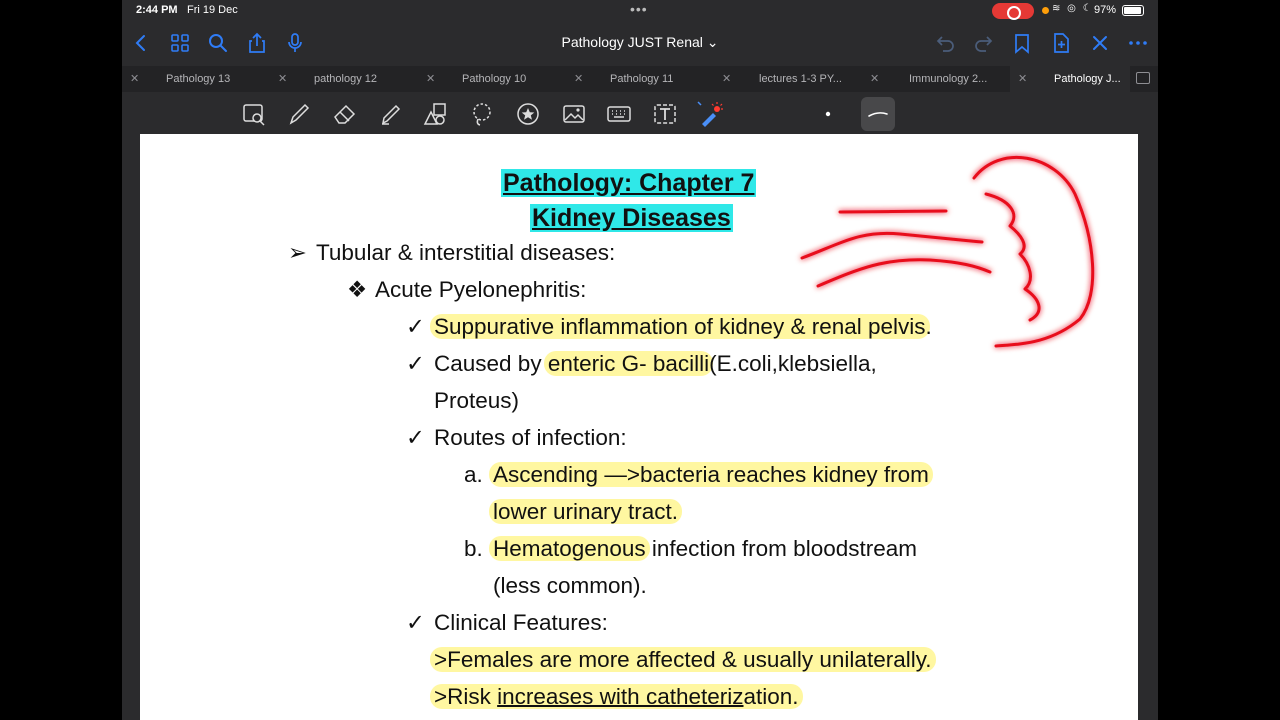 The image size is (1280, 720). What do you see at coordinates (1100, 43) in the screenshot?
I see `close-edit-icon` at bounding box center [1100, 43].